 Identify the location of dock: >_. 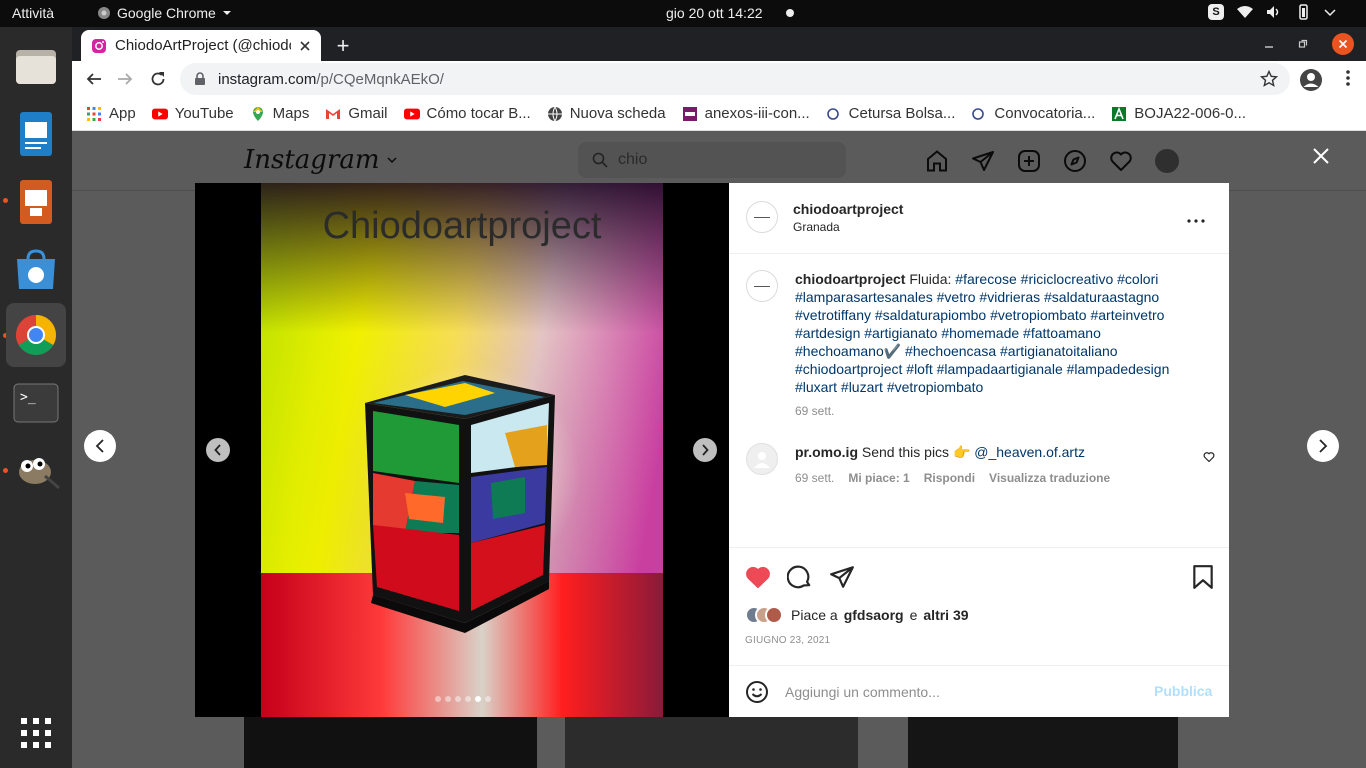
(36, 397).